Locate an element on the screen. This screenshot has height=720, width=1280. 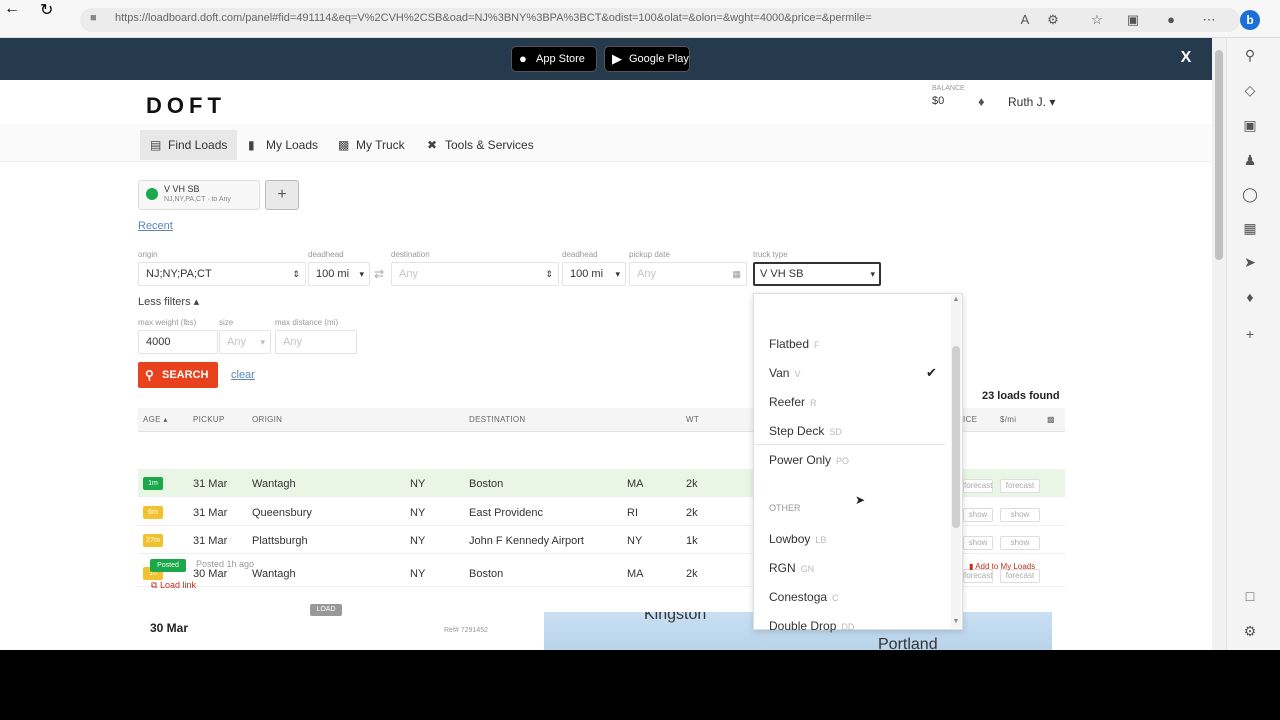
games-icon: ♟ is located at coordinates (1250, 160).